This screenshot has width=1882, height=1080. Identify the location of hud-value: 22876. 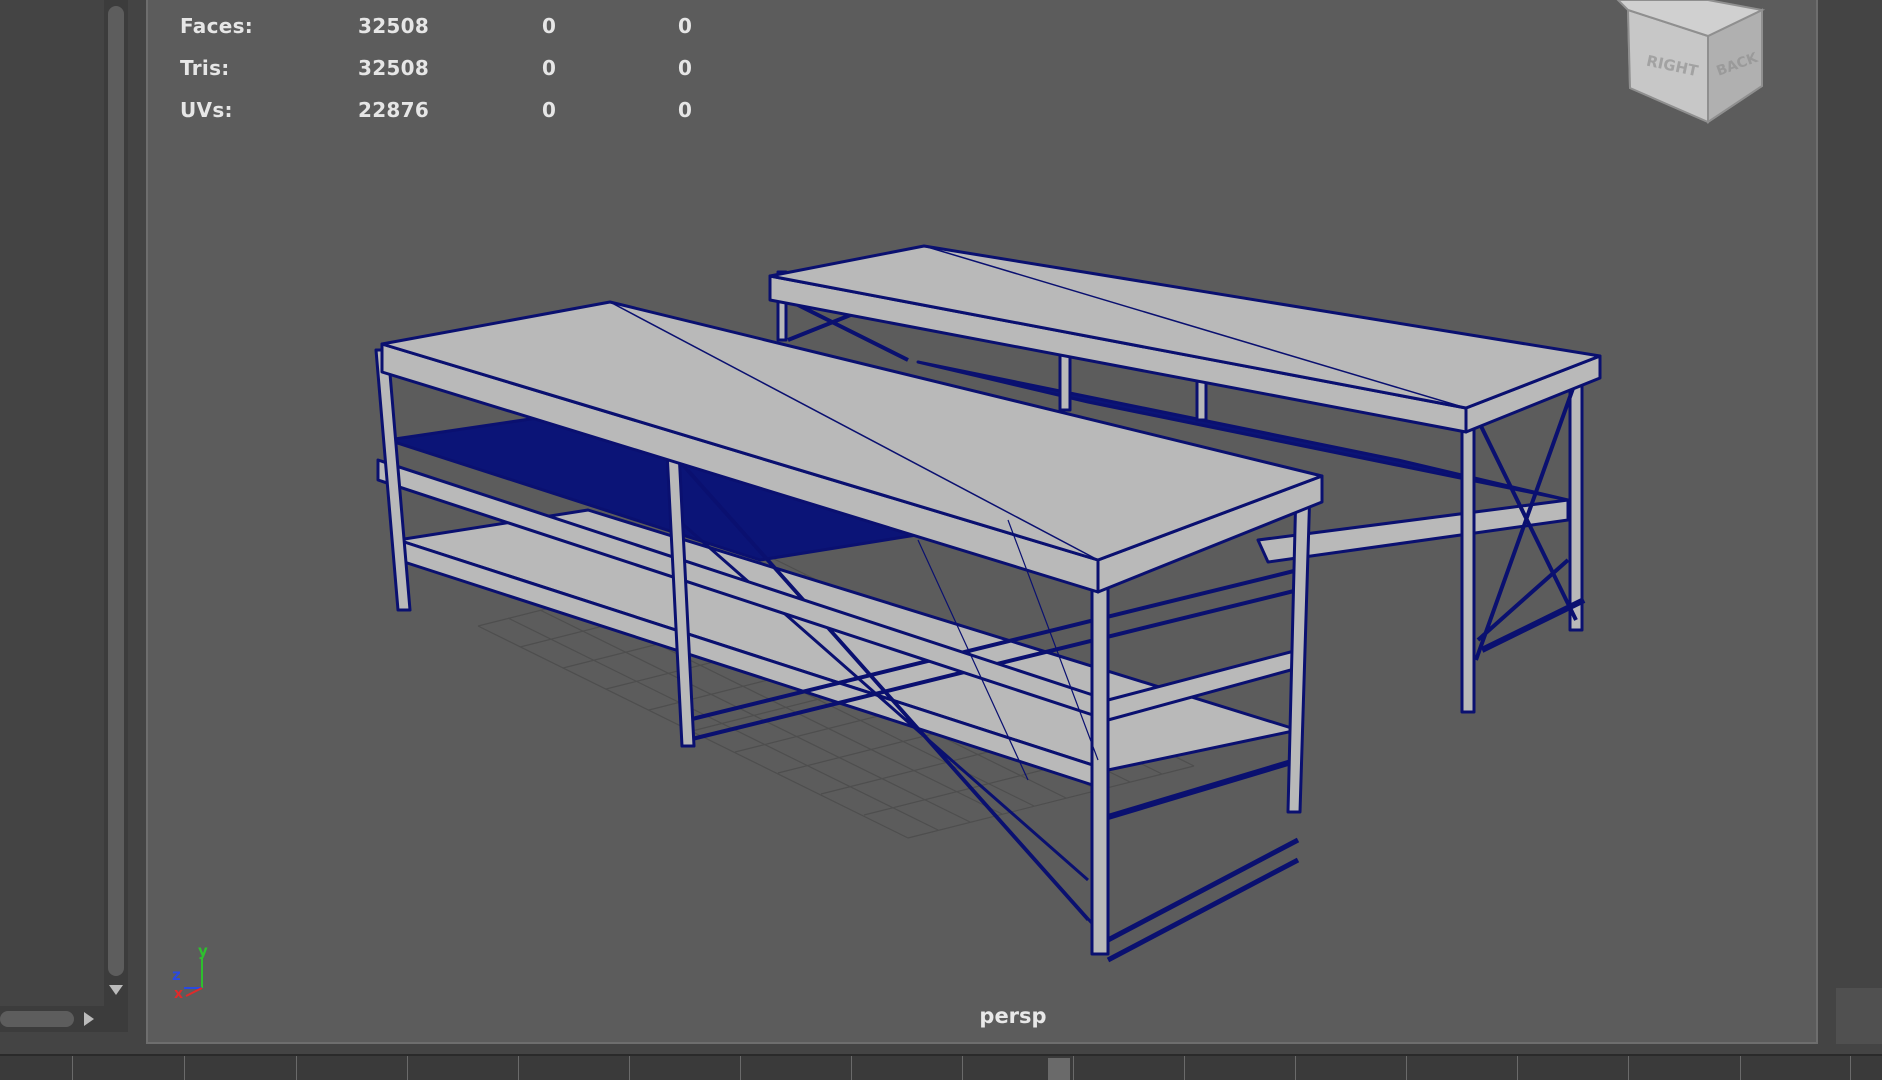
(394, 110).